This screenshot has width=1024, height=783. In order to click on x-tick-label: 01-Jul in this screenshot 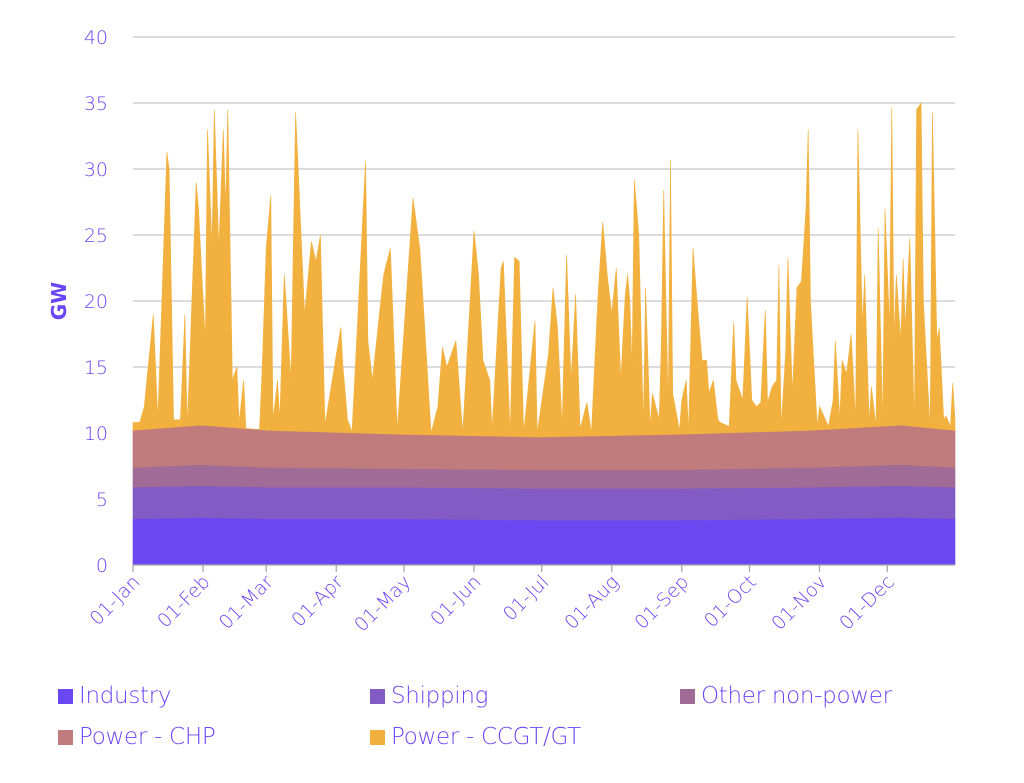, I will do `click(526, 598)`.